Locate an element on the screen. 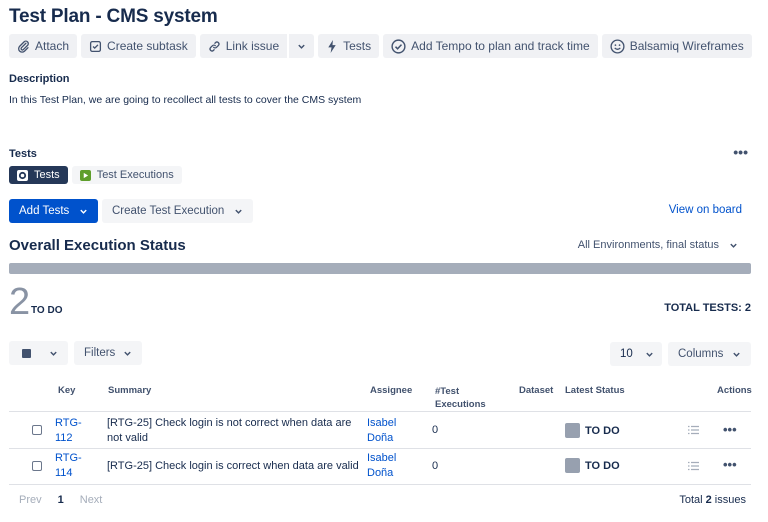  column-header-summary: Summary is located at coordinates (129, 390).